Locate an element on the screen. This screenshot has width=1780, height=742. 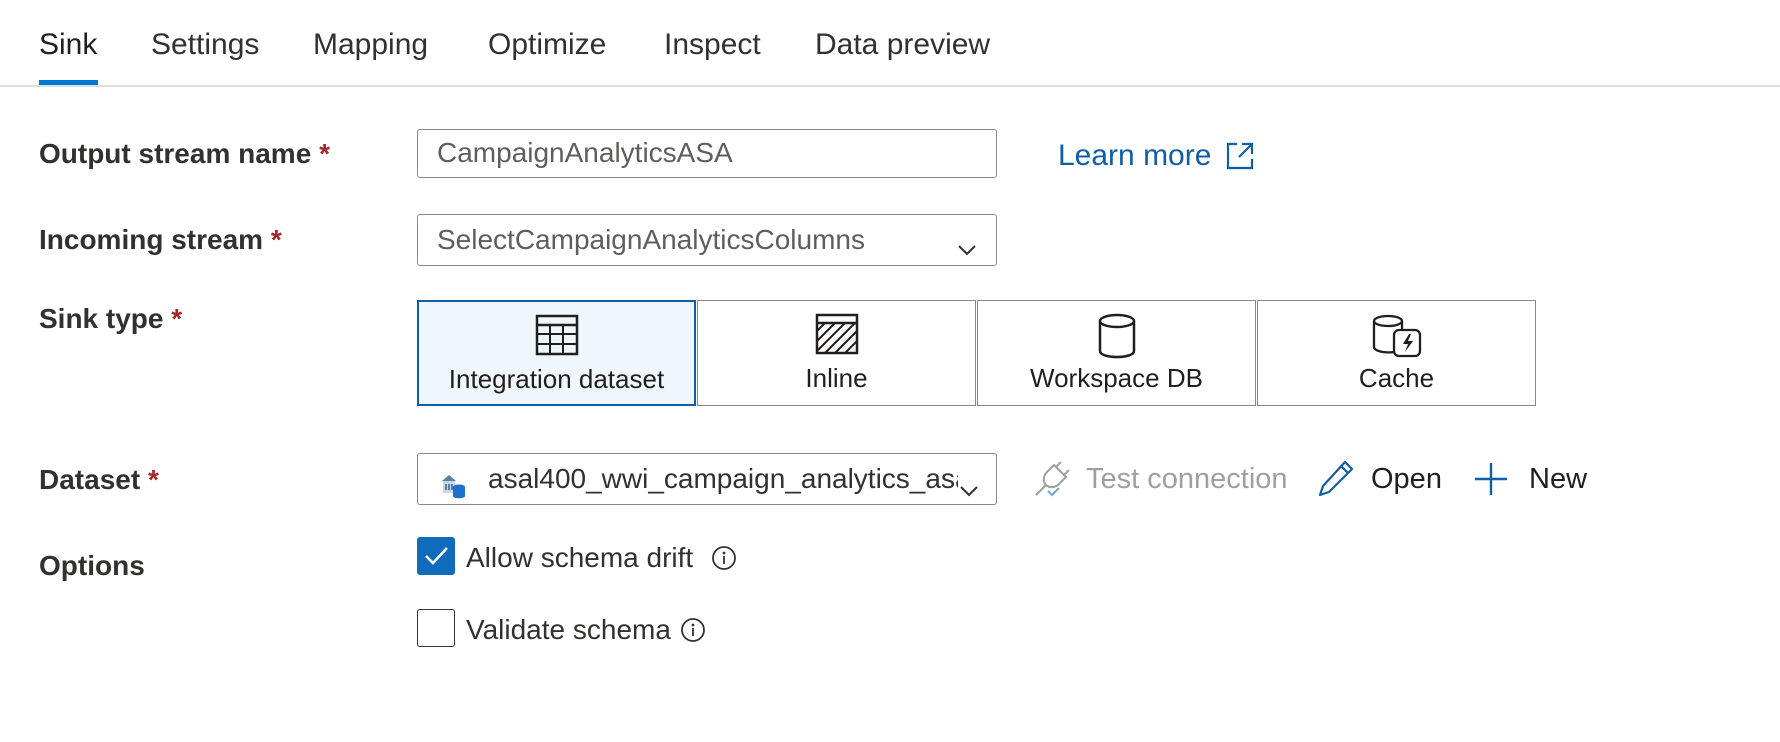
output-stream-name-label: Output stream name * is located at coordinates (184, 153).